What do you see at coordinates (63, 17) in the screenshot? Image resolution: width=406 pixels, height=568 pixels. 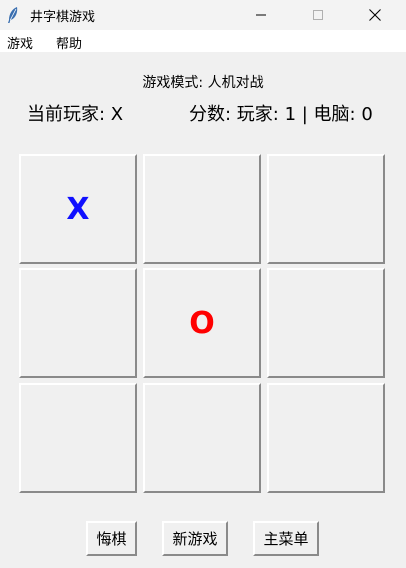 I see `window-title: 井字棋游戏` at bounding box center [63, 17].